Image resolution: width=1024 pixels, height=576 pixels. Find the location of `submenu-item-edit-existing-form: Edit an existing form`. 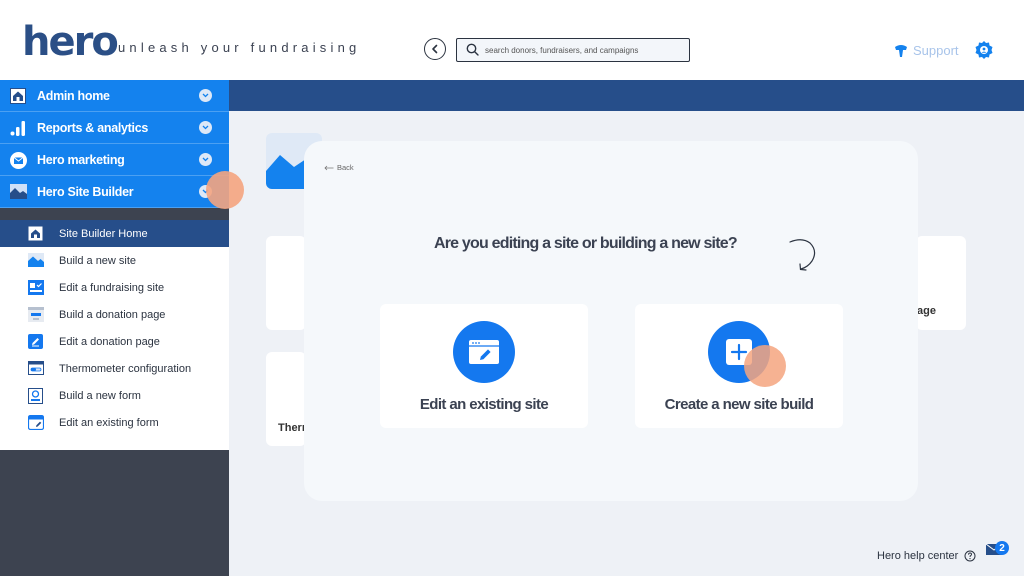

submenu-item-edit-existing-form: Edit an existing form is located at coordinates (114, 422).